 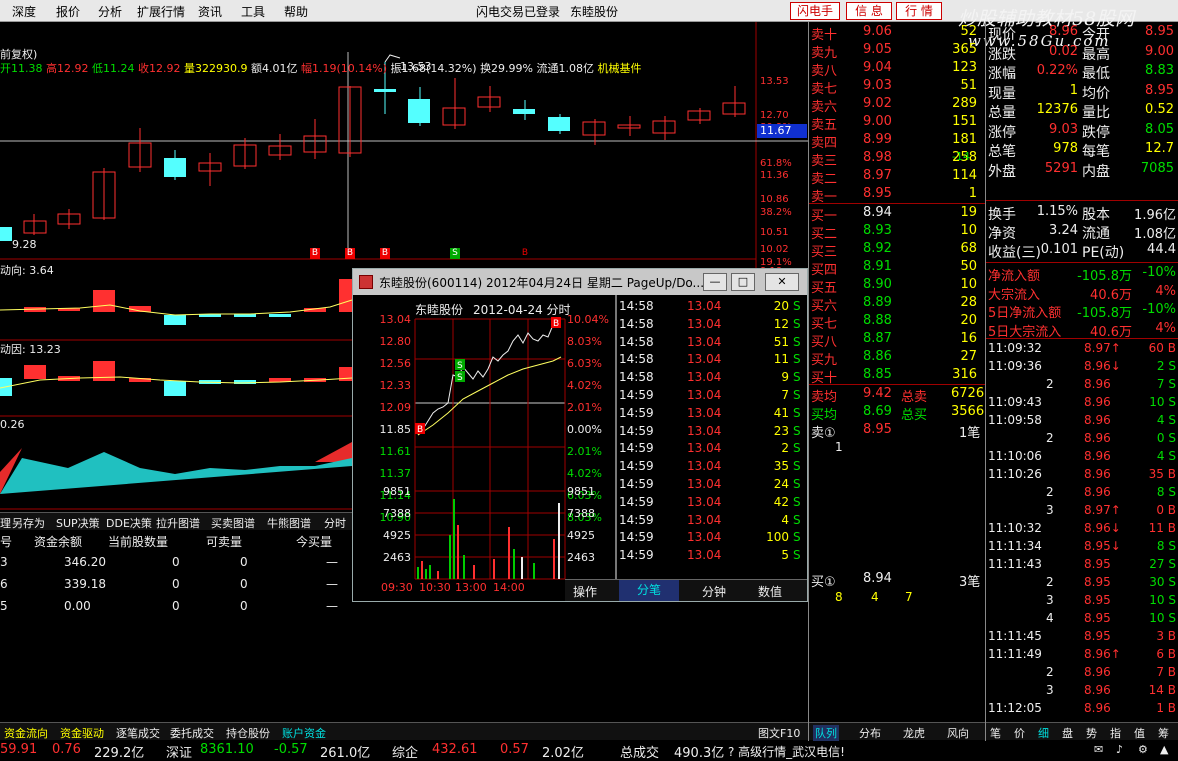 I want to click on account-cell: 5, so click(x=4, y=606).